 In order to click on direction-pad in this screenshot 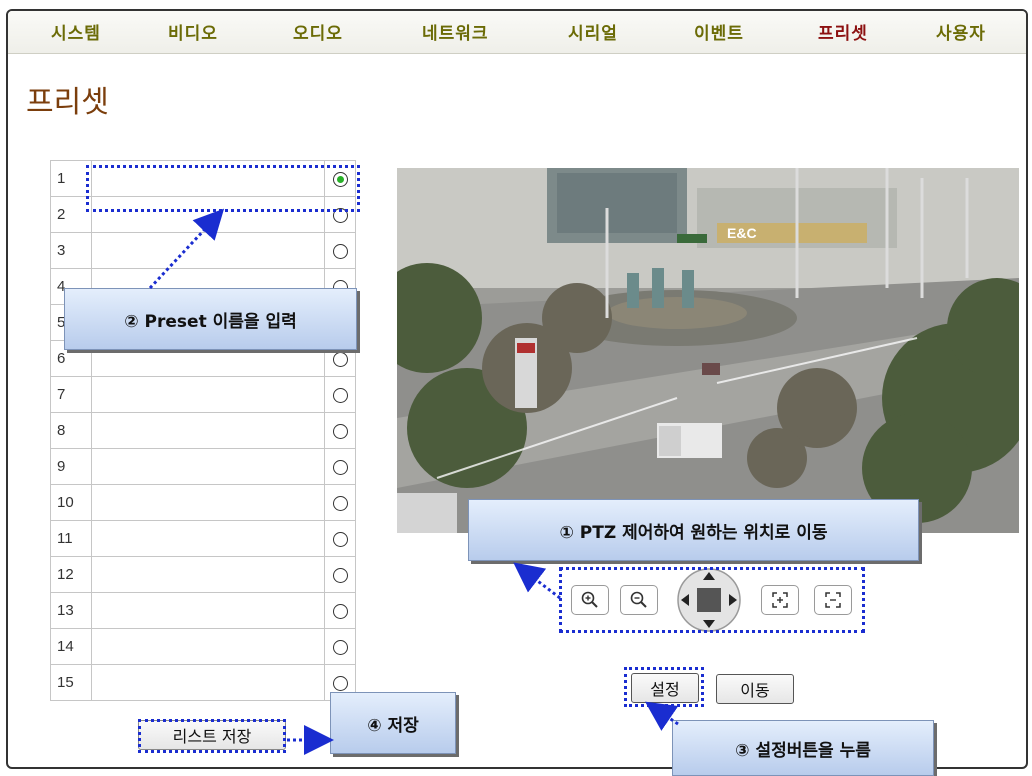, I will do `click(709, 600)`.